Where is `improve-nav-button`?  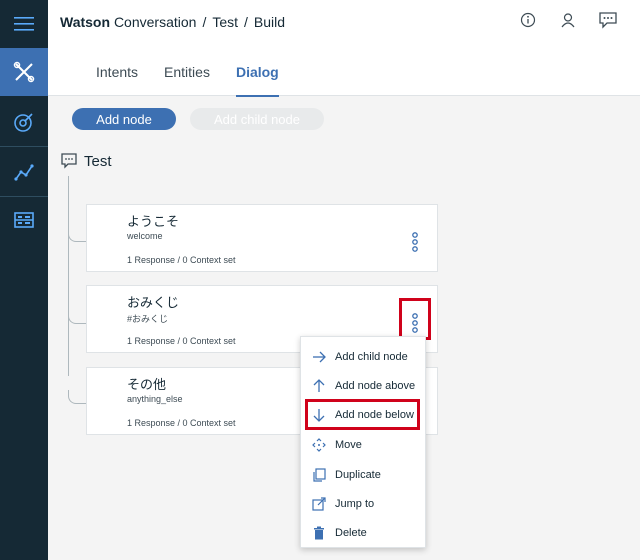
improve-nav-button is located at coordinates (24, 122).